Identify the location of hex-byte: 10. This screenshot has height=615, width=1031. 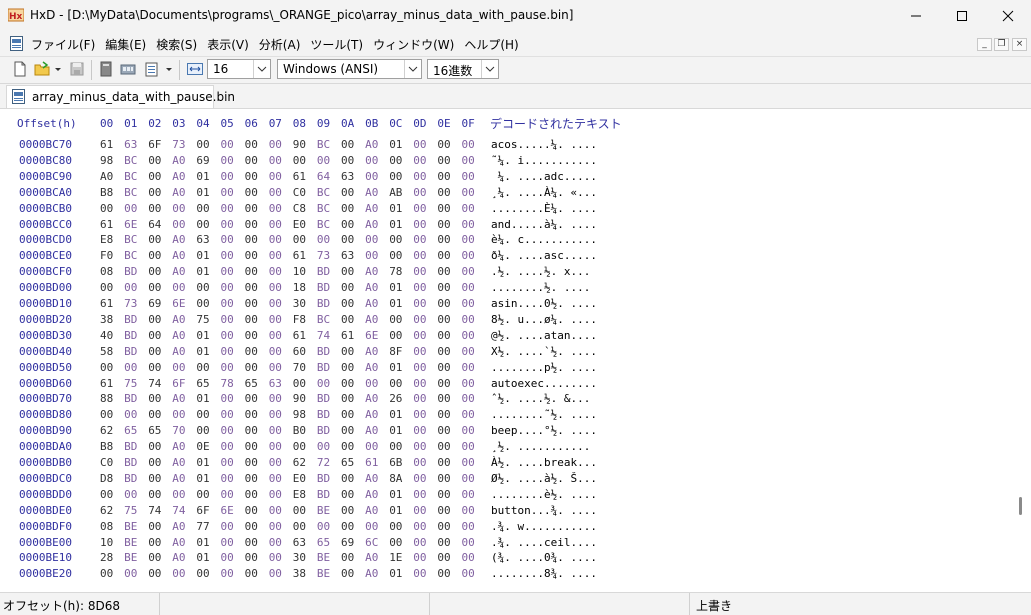
(106, 542).